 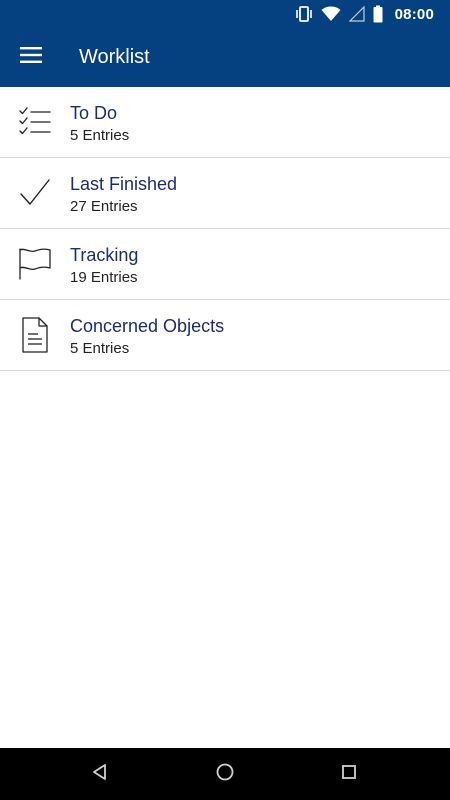 I want to click on list-item-concerned-objects: Concerned Objects 5 Entries, so click(x=225, y=335).